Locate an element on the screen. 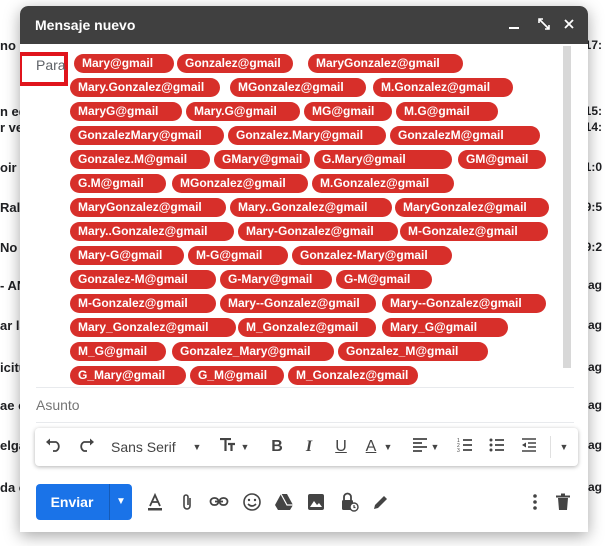  recipient-chip: G-Mary@gmail is located at coordinates (276, 279).